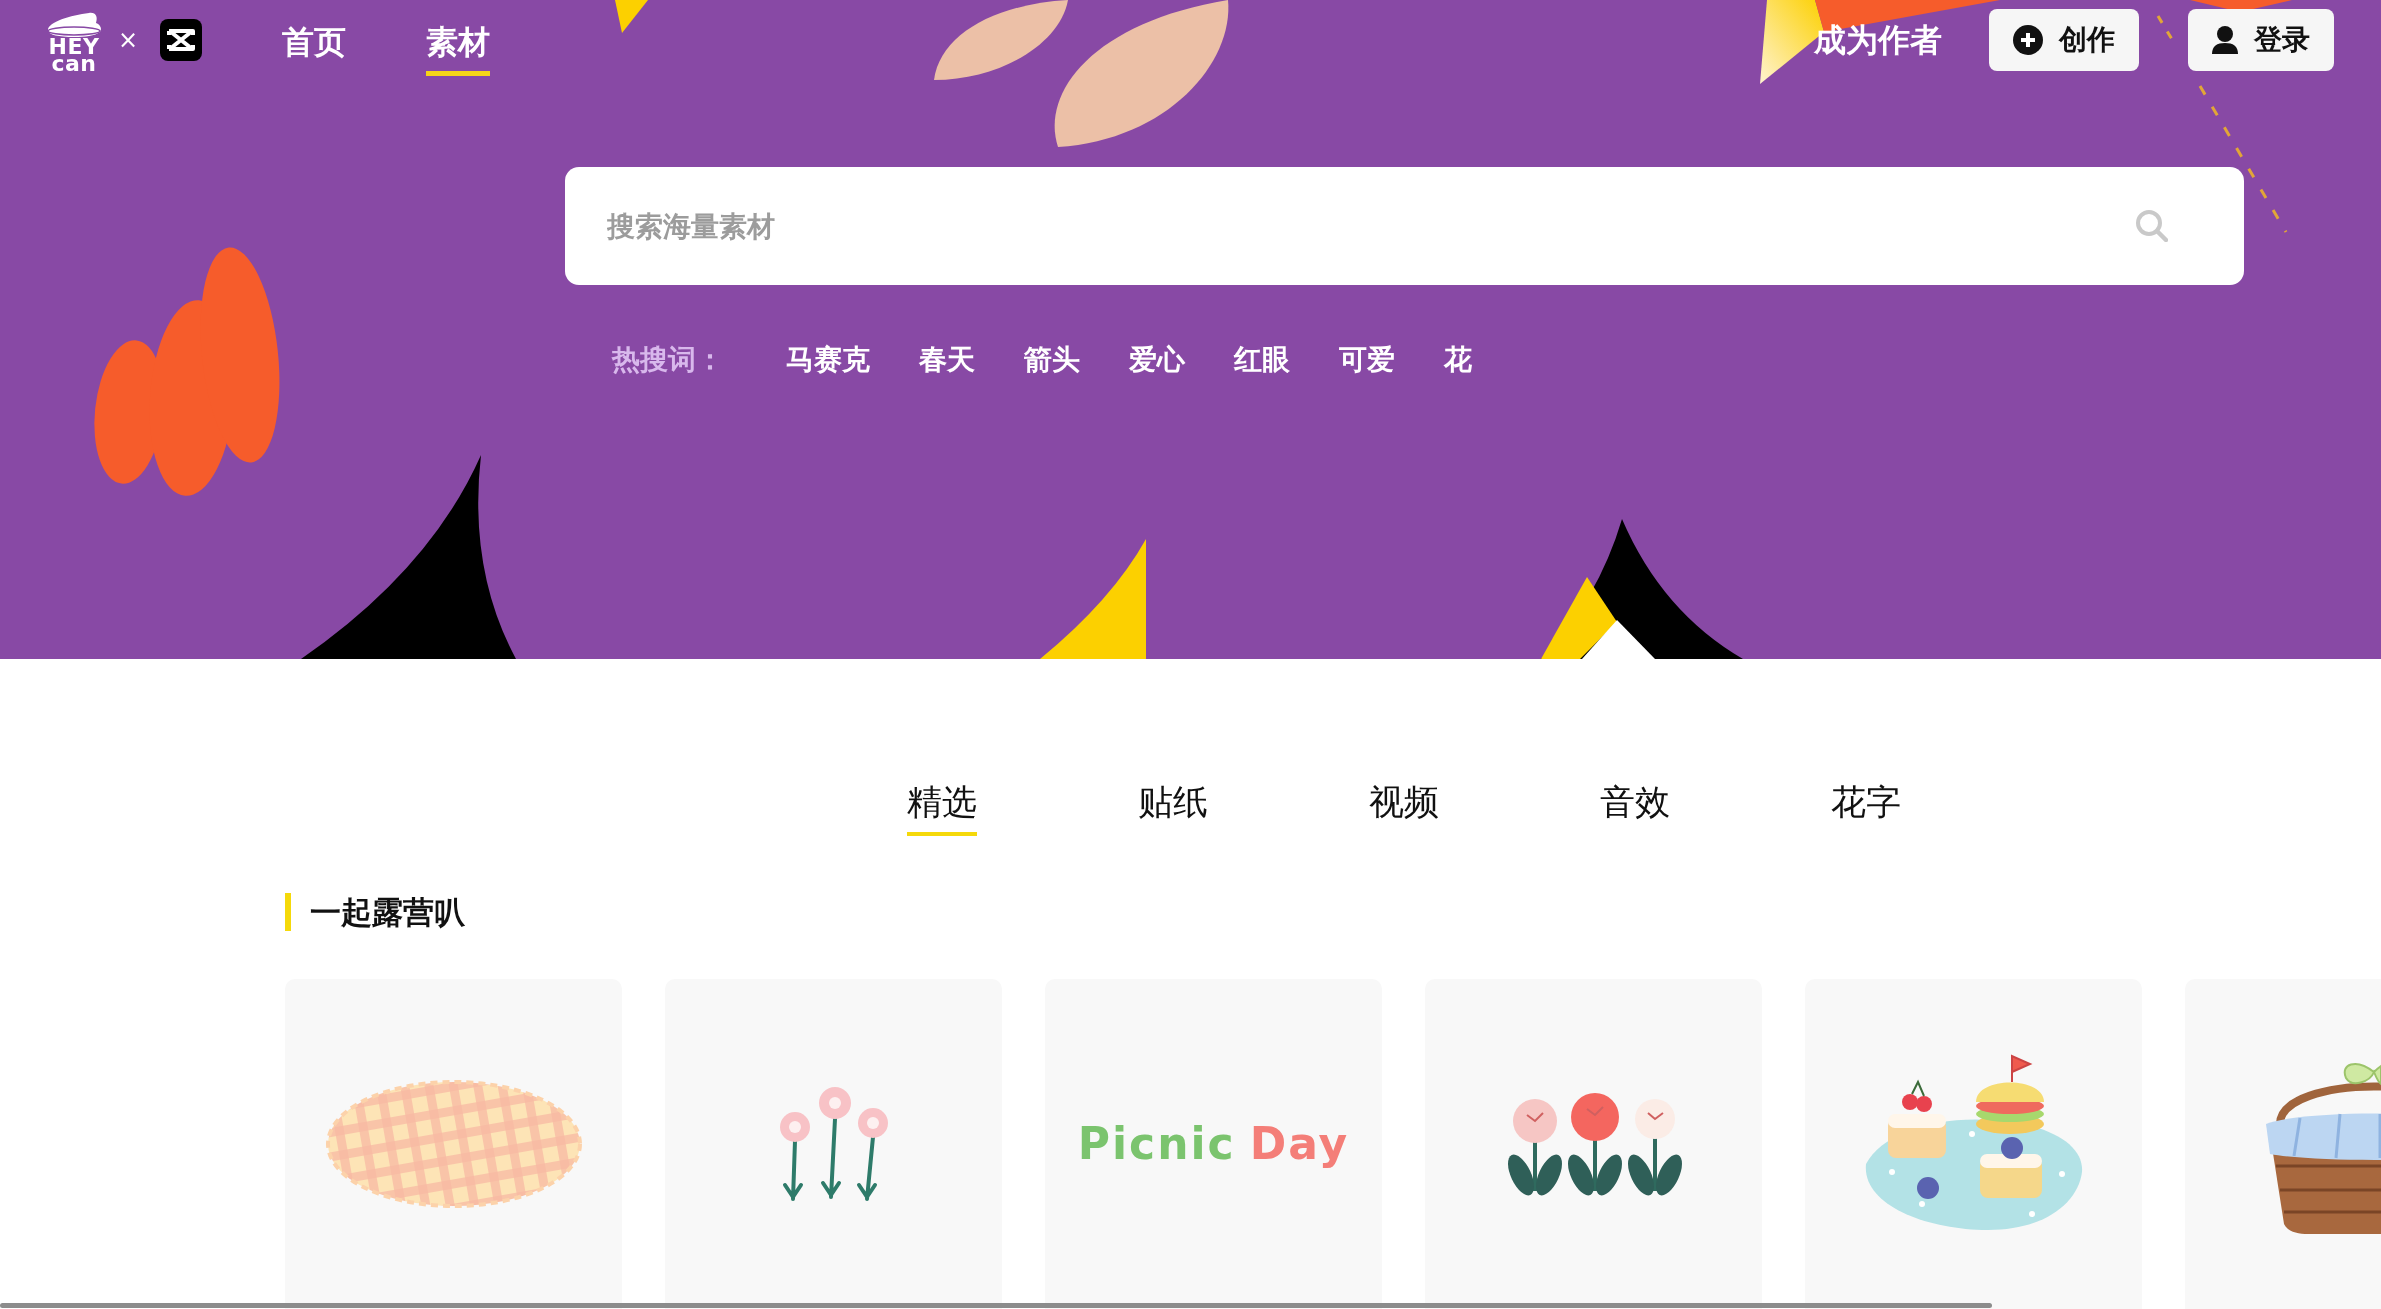 The image size is (2381, 1309). I want to click on hot-search-term: 箭头, so click(1052, 360).